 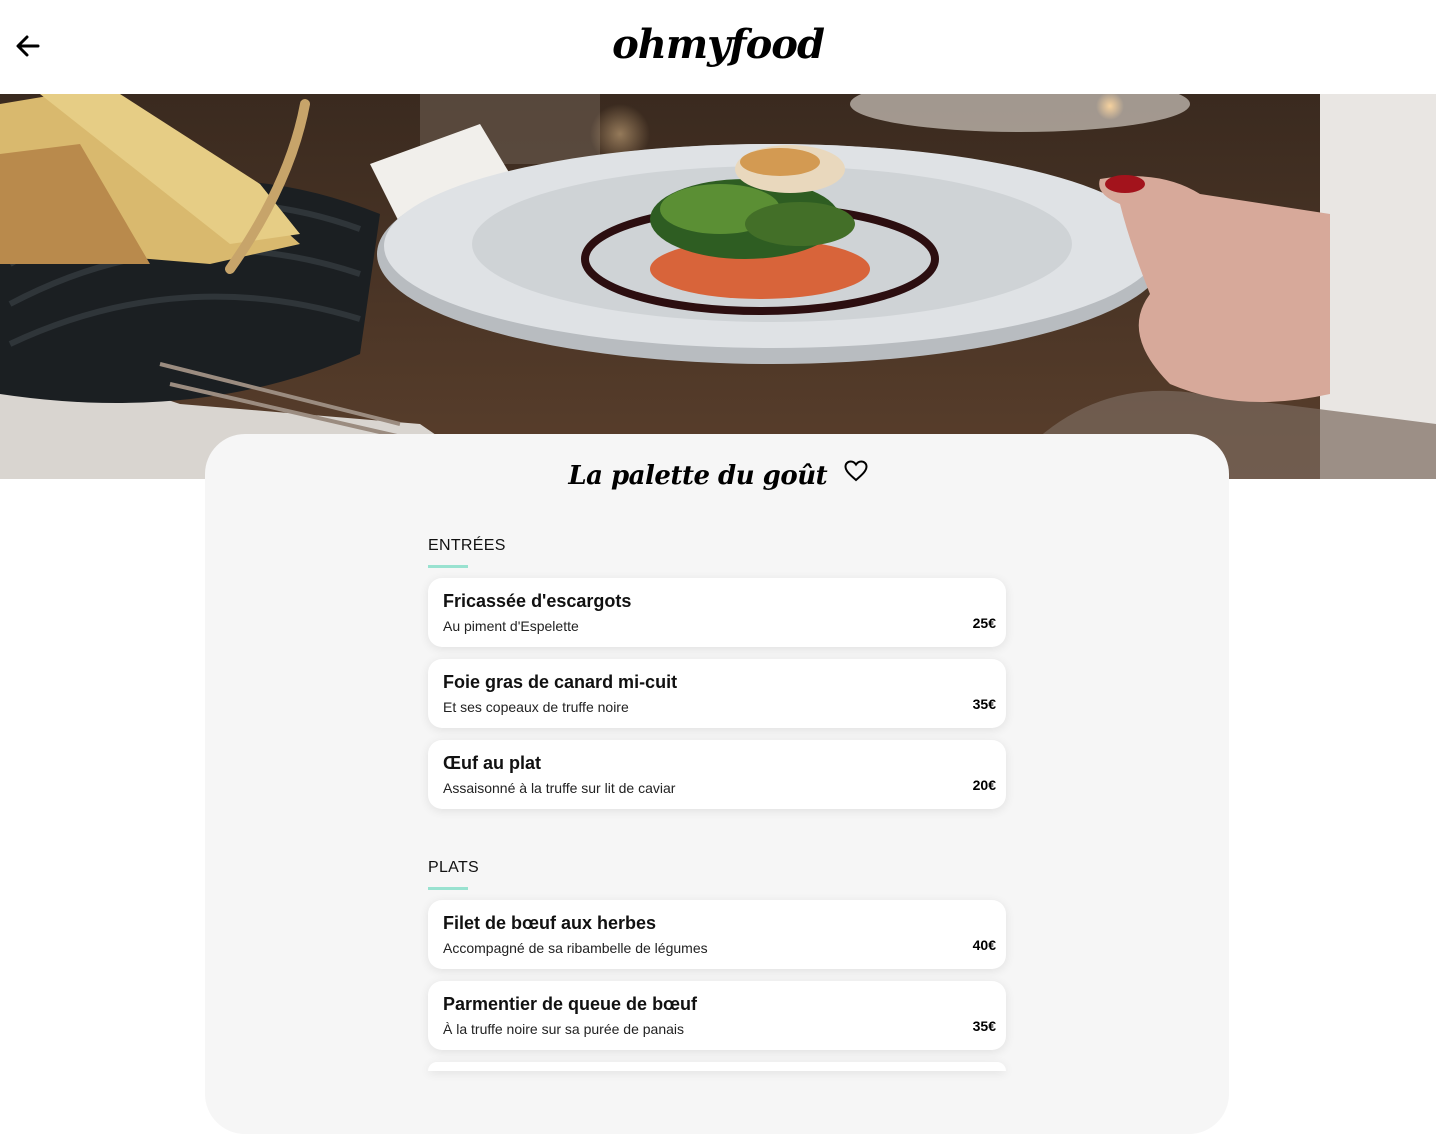 I want to click on dish-name: Fricassée d'escargots, so click(x=537, y=601).